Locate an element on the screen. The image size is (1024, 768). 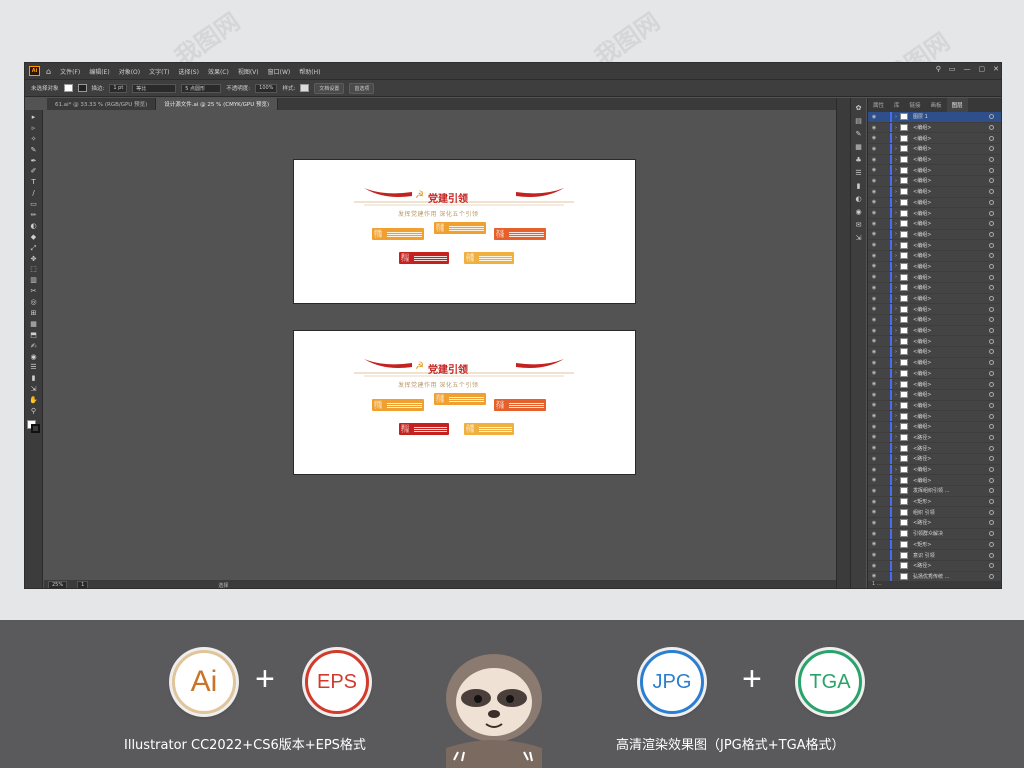
tab-layers: 图层 is located at coordinates (957, 105).